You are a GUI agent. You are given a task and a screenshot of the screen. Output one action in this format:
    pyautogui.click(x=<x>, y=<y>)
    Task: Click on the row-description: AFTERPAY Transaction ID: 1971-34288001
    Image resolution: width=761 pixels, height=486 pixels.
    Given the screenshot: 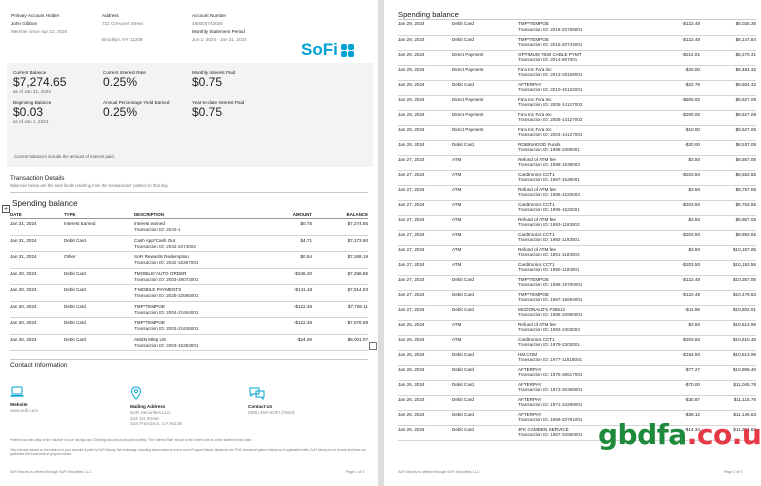 What is the action you would take?
    pyautogui.click(x=577, y=403)
    